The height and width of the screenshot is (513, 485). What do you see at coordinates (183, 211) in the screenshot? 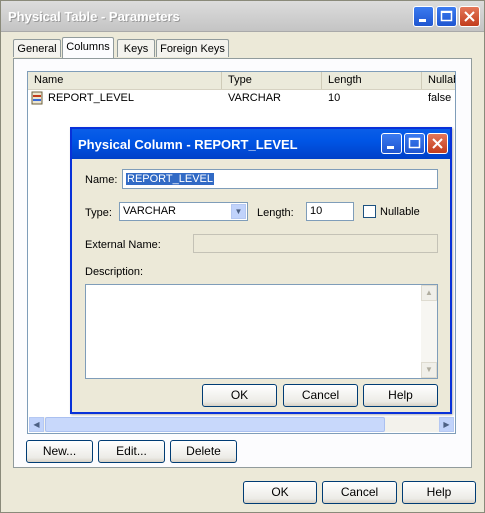
I see `type-dropdown: VARCHAR ▼` at bounding box center [183, 211].